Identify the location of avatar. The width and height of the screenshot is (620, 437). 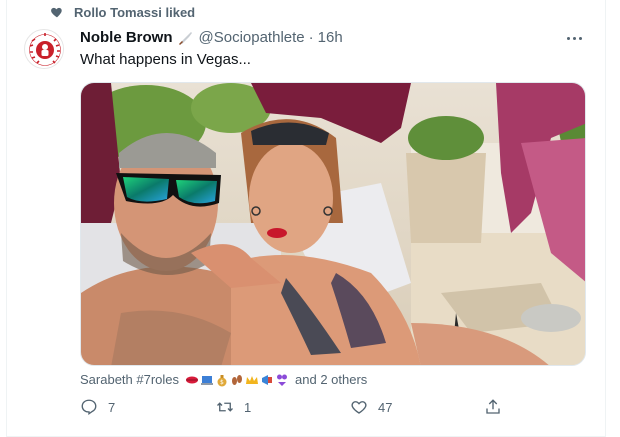
(44, 49).